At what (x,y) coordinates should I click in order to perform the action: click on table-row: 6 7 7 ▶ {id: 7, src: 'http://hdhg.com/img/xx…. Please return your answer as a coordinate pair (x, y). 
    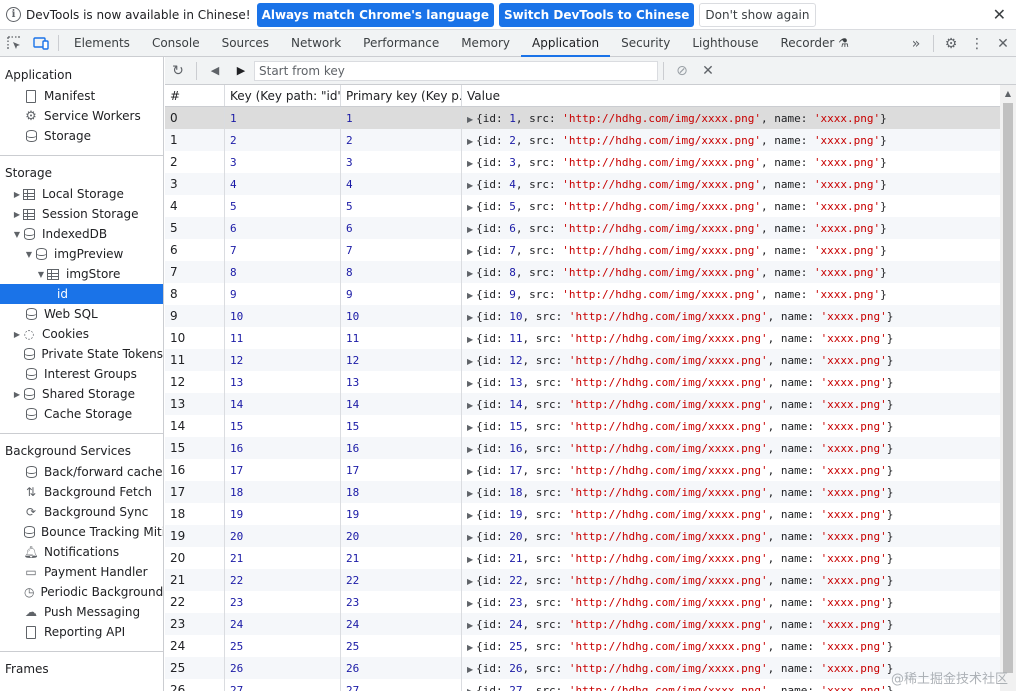
    Looking at the image, I should click on (582, 250).